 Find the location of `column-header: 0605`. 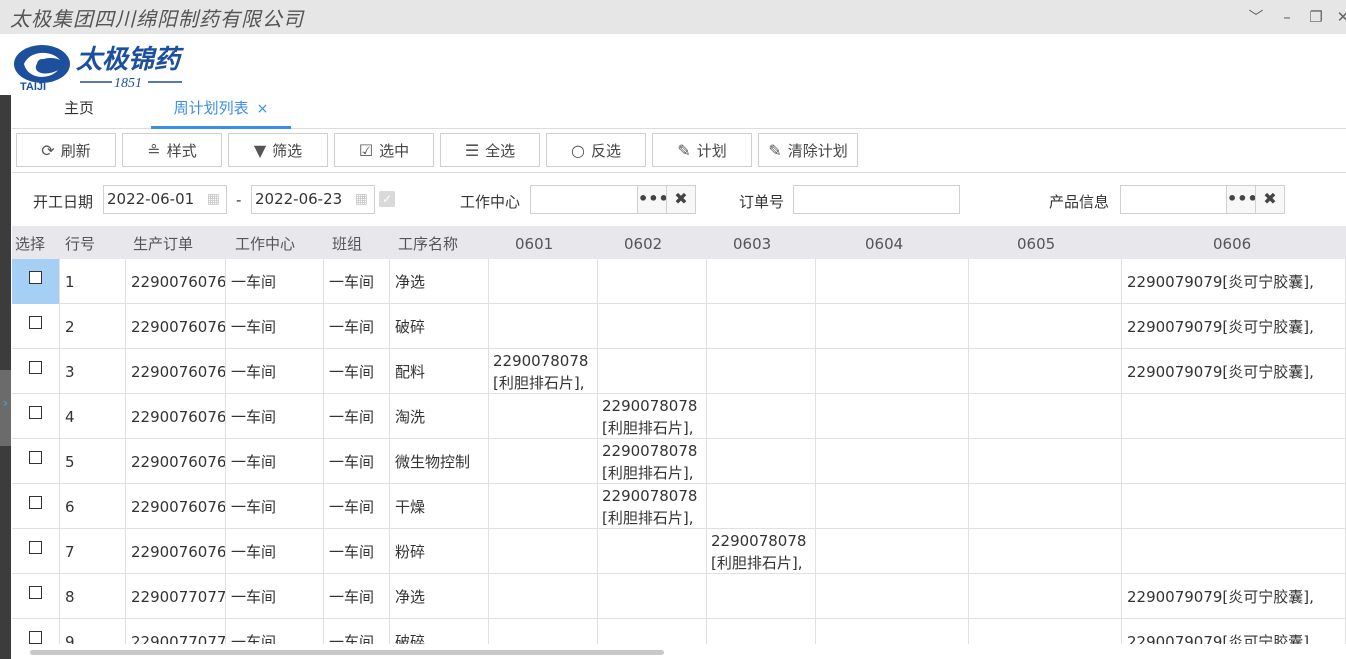

column-header: 0605 is located at coordinates (1034, 242).